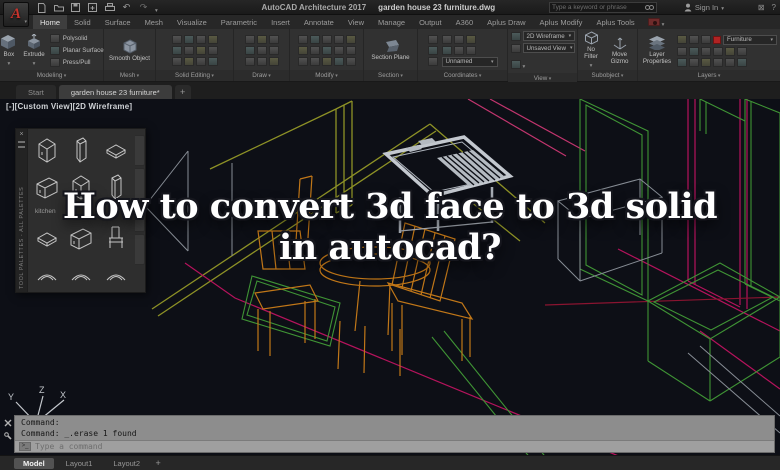 This screenshot has height=470, width=780. What do you see at coordinates (126, 7) in the screenshot?
I see `undo-button: ↶` at bounding box center [126, 7].